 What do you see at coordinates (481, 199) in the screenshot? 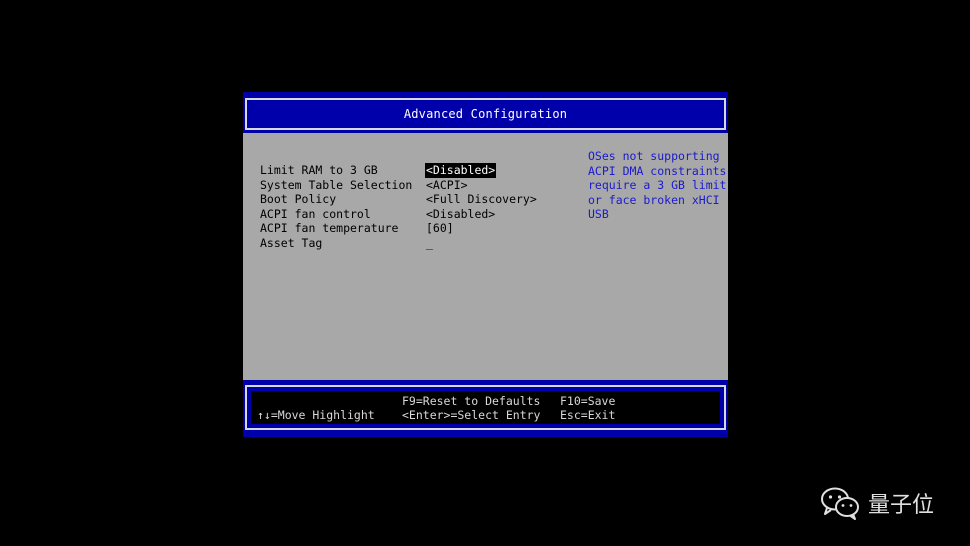
I see `setting-value: <Full Discovery>` at bounding box center [481, 199].